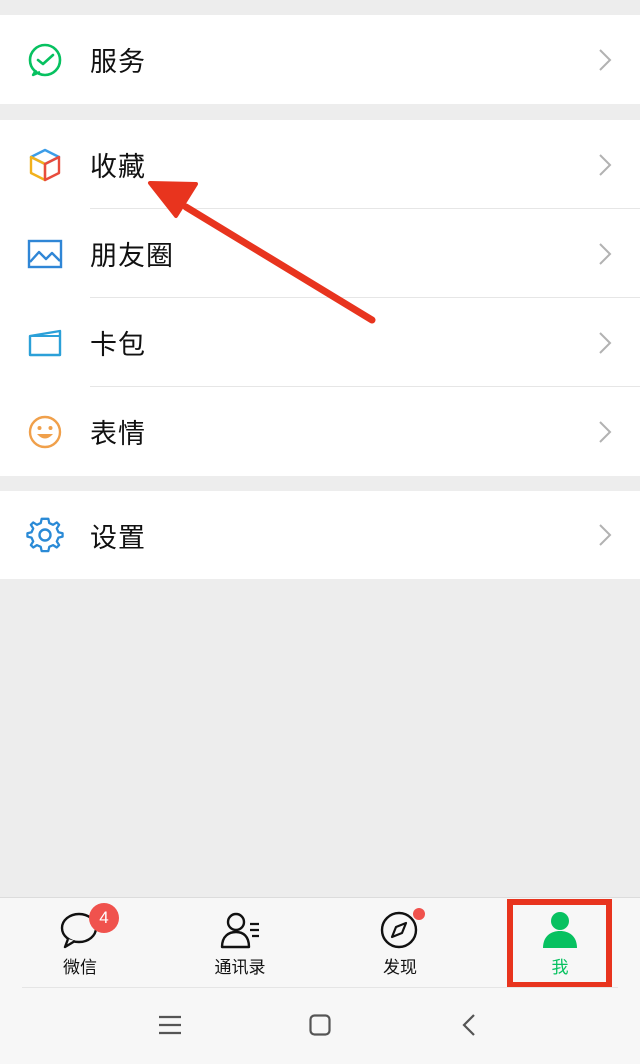  I want to click on menu-label-moments: 朋友圈, so click(132, 256).